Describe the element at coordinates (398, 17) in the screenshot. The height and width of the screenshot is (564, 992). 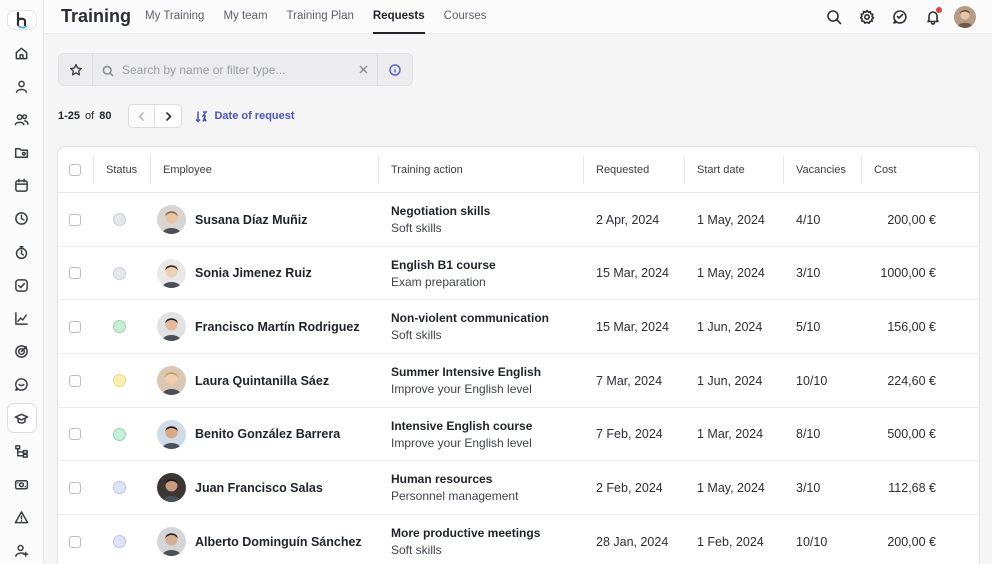
I see `tab-requests: Requests` at that location.